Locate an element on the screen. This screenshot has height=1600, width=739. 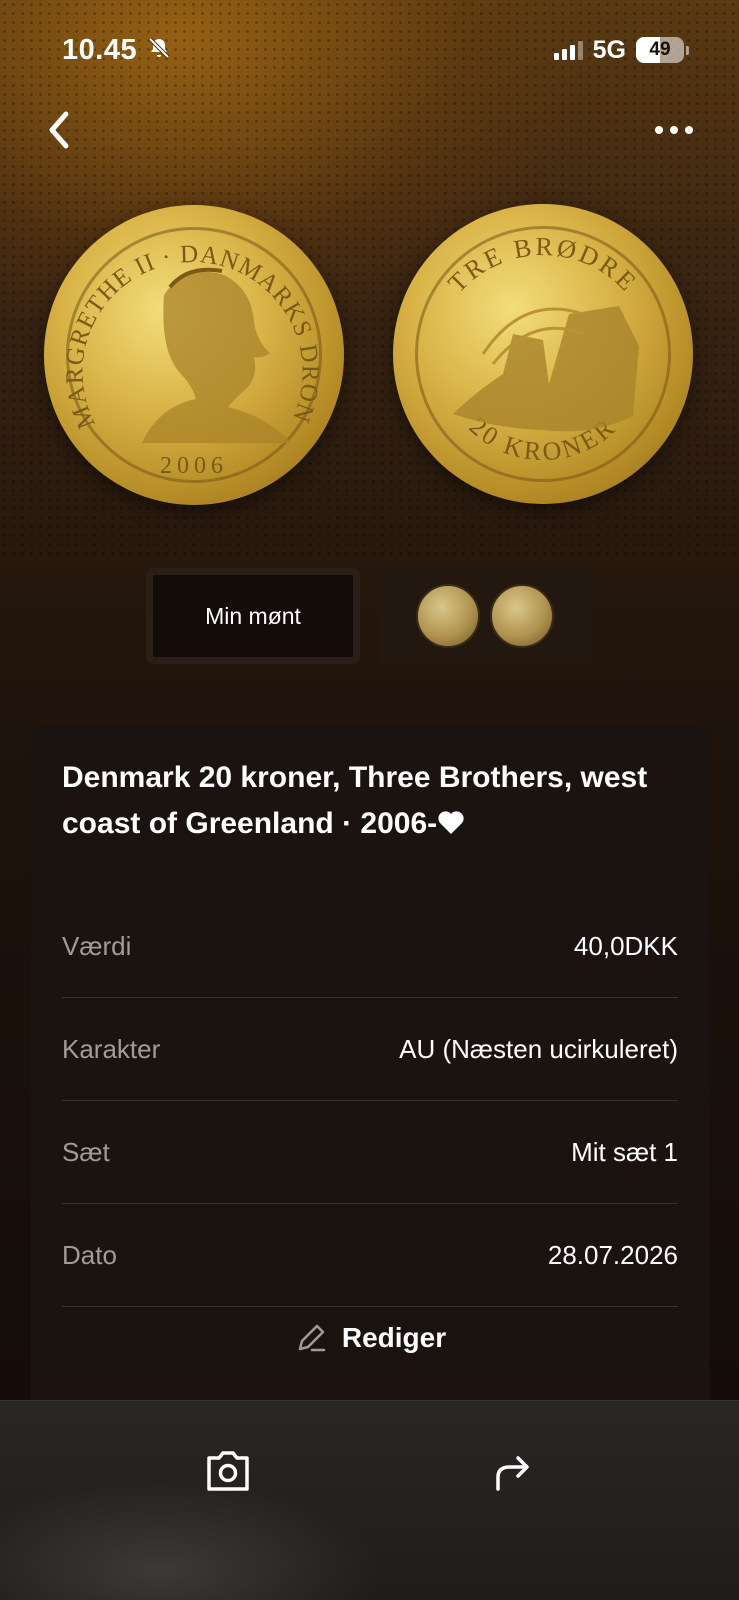
status-time: 10.45 is located at coordinates (100, 49).